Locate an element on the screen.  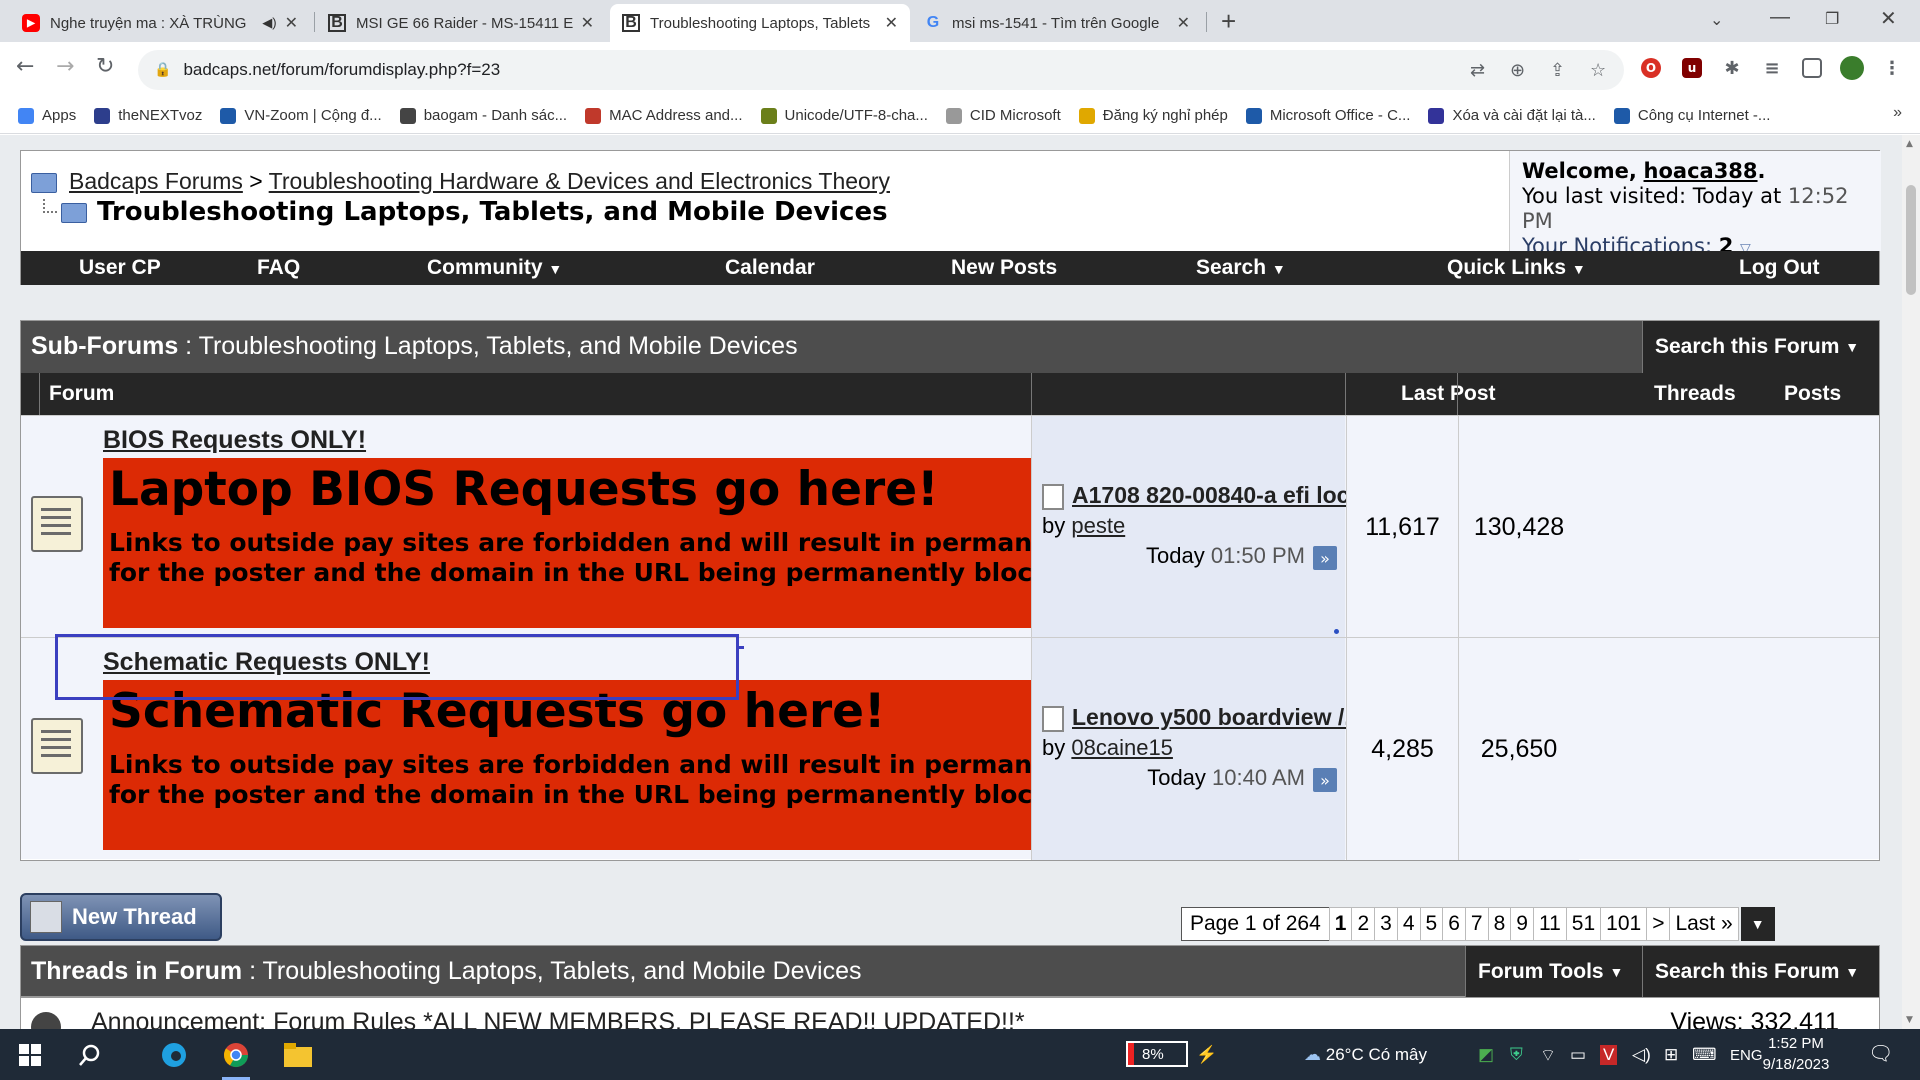
page-link: 8 is located at coordinates (1499, 924).